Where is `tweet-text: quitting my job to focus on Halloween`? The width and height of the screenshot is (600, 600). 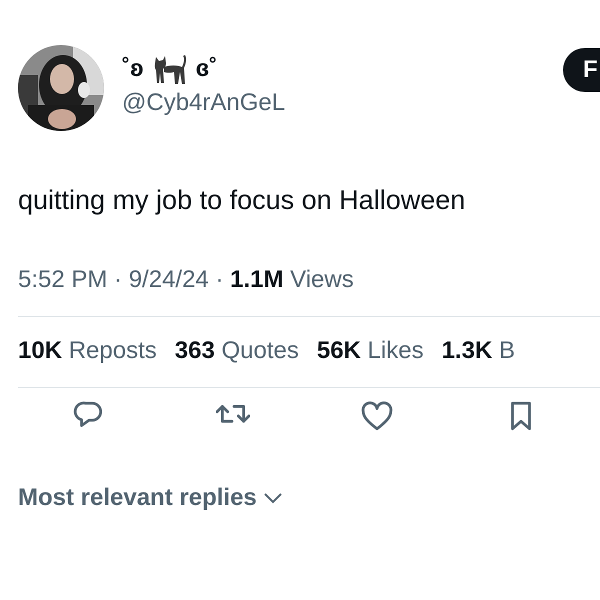
tweet-text: quitting my job to focus on Halloween is located at coordinates (242, 200).